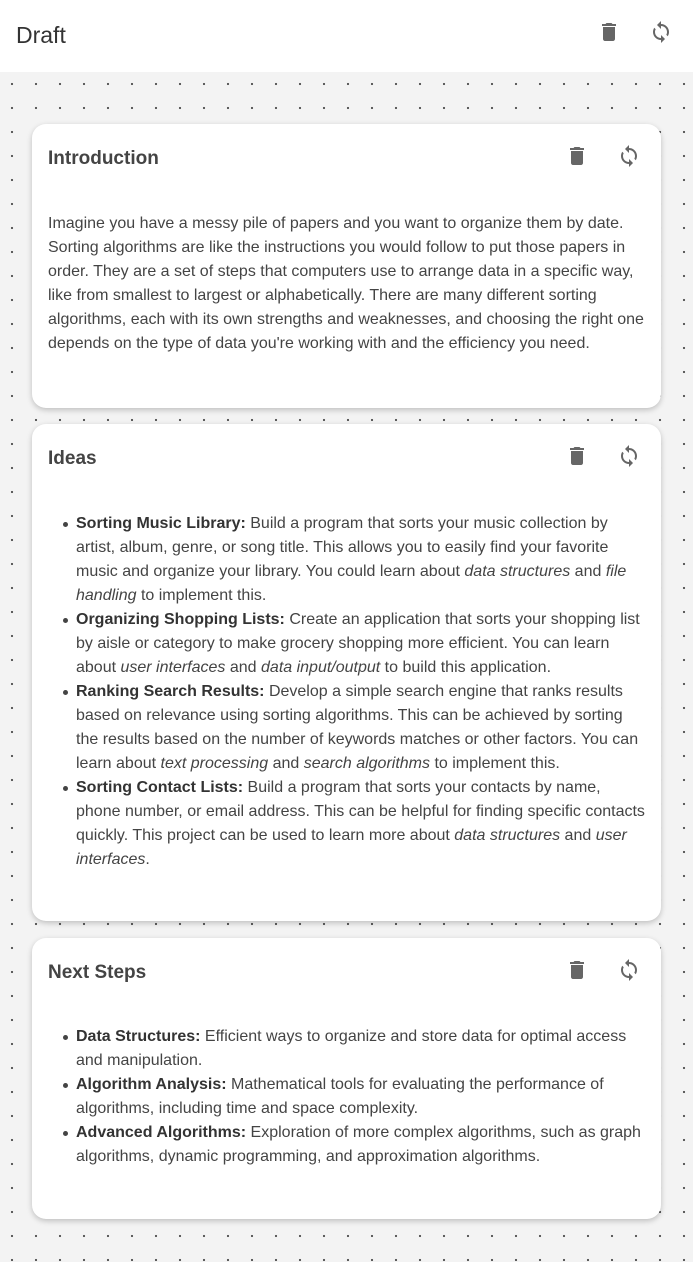 This screenshot has width=693, height=1262. What do you see at coordinates (214, 763) in the screenshot?
I see `item-emphasis: text processing` at bounding box center [214, 763].